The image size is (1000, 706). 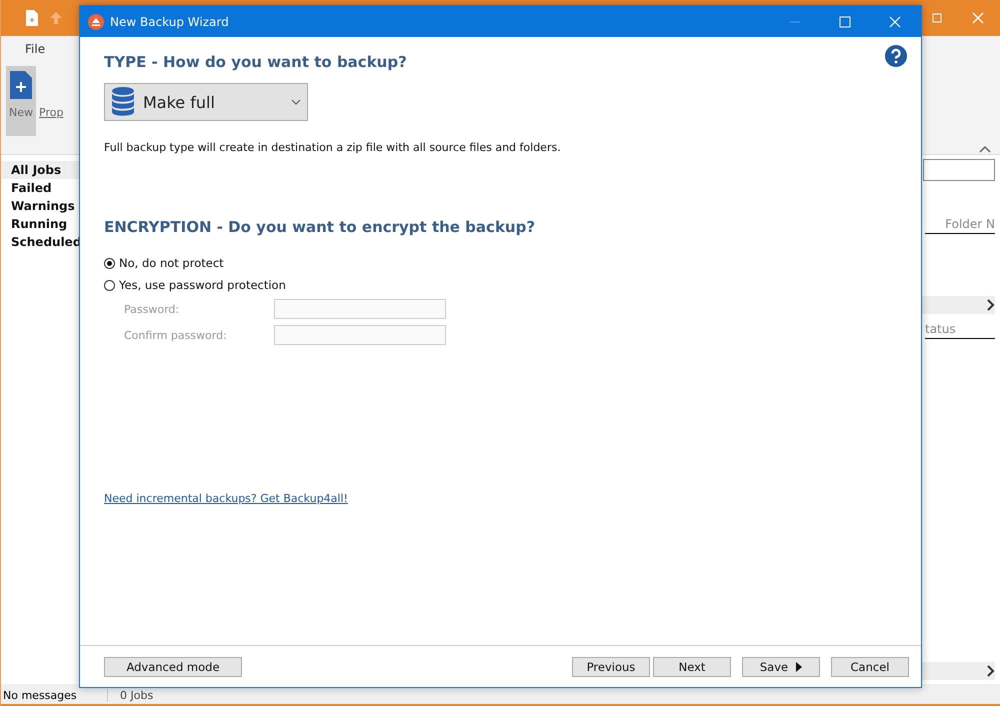 I want to click on ribbon-button: Prop, so click(x=51, y=101).